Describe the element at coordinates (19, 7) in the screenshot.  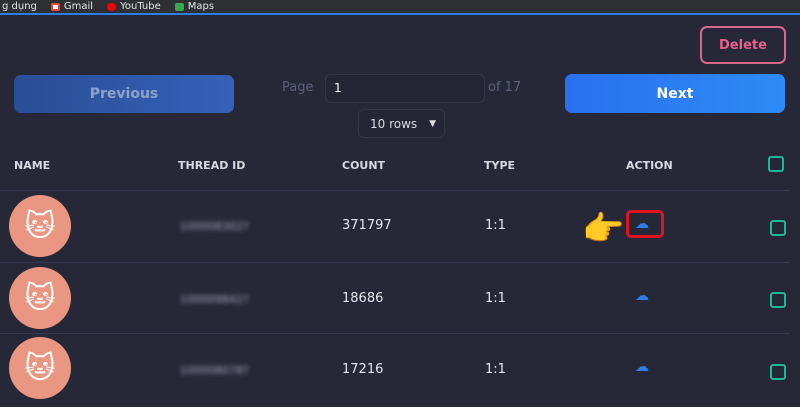
I see `bookmark-apps: g dụng` at that location.